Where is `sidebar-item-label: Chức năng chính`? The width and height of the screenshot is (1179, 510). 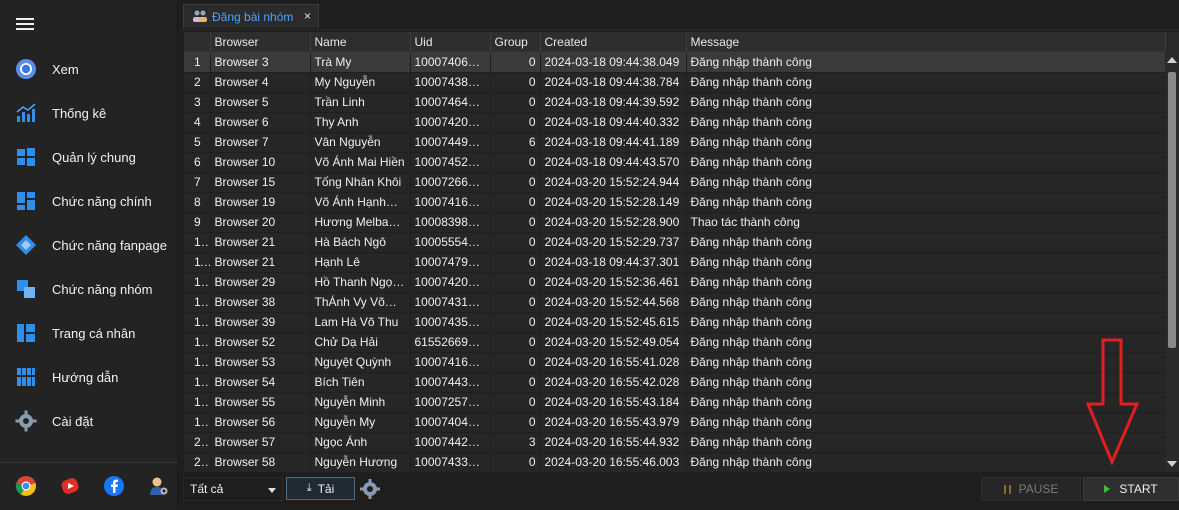 sidebar-item-label: Chức năng chính is located at coordinates (102, 201).